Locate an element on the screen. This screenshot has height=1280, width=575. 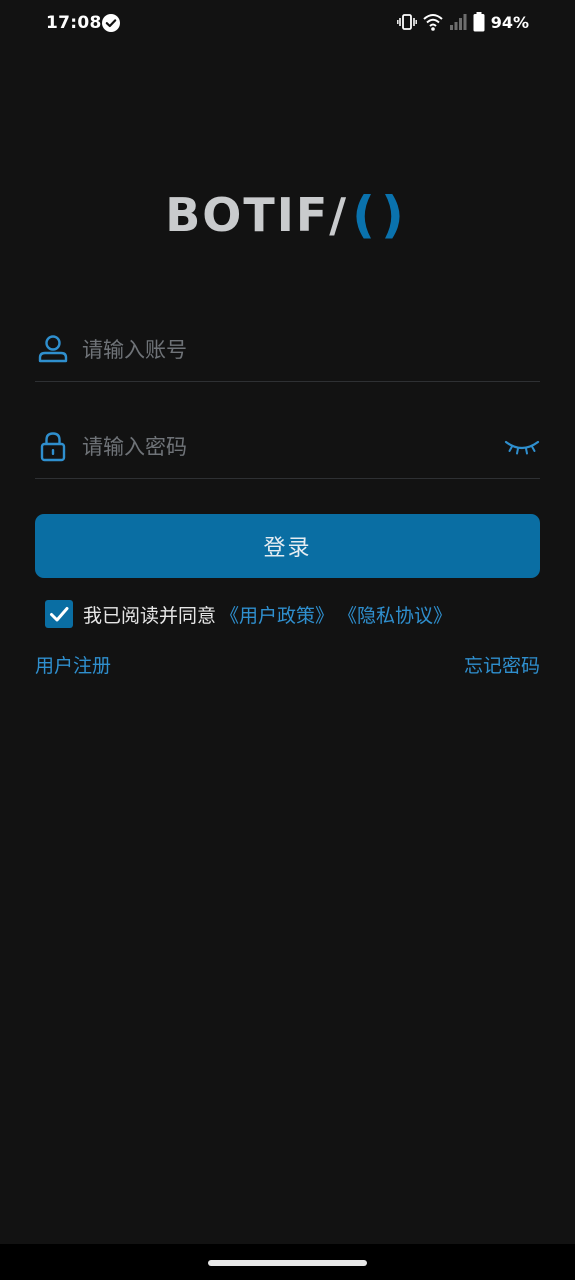
signal-icon is located at coordinates (458, 22).